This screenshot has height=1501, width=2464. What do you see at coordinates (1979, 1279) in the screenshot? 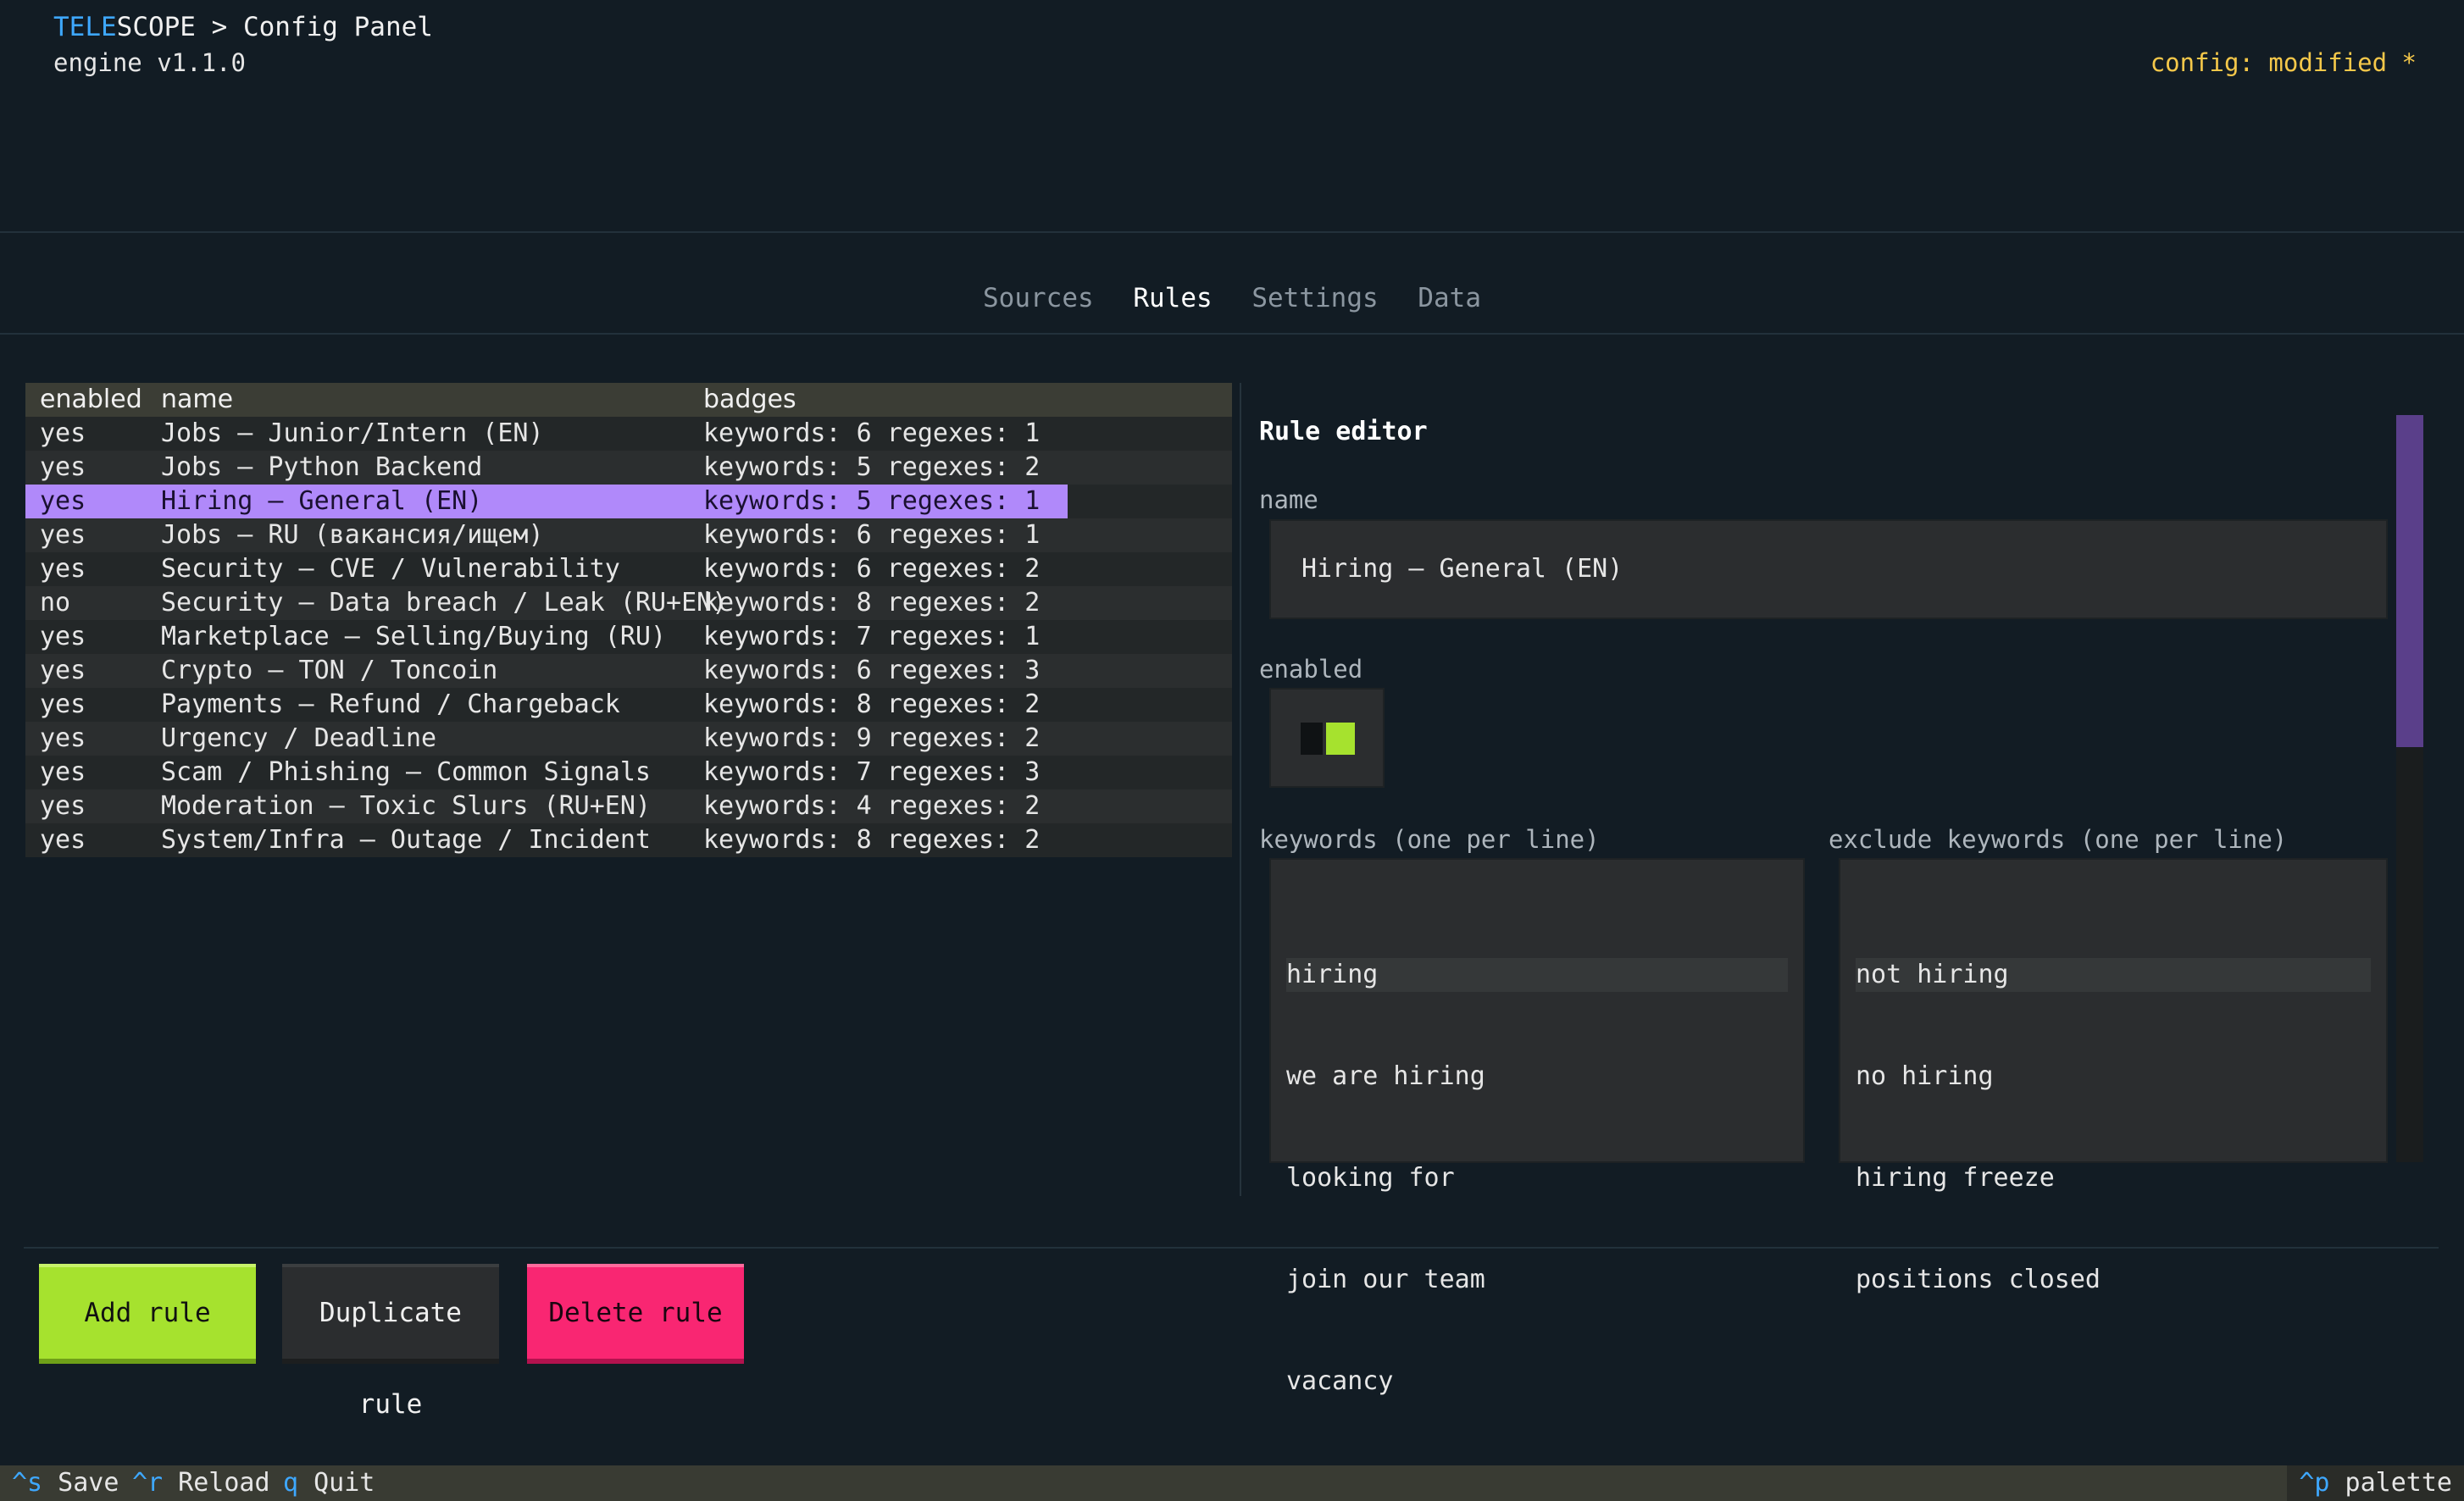
I see `exclude-keyword-line: positions closed` at bounding box center [1979, 1279].